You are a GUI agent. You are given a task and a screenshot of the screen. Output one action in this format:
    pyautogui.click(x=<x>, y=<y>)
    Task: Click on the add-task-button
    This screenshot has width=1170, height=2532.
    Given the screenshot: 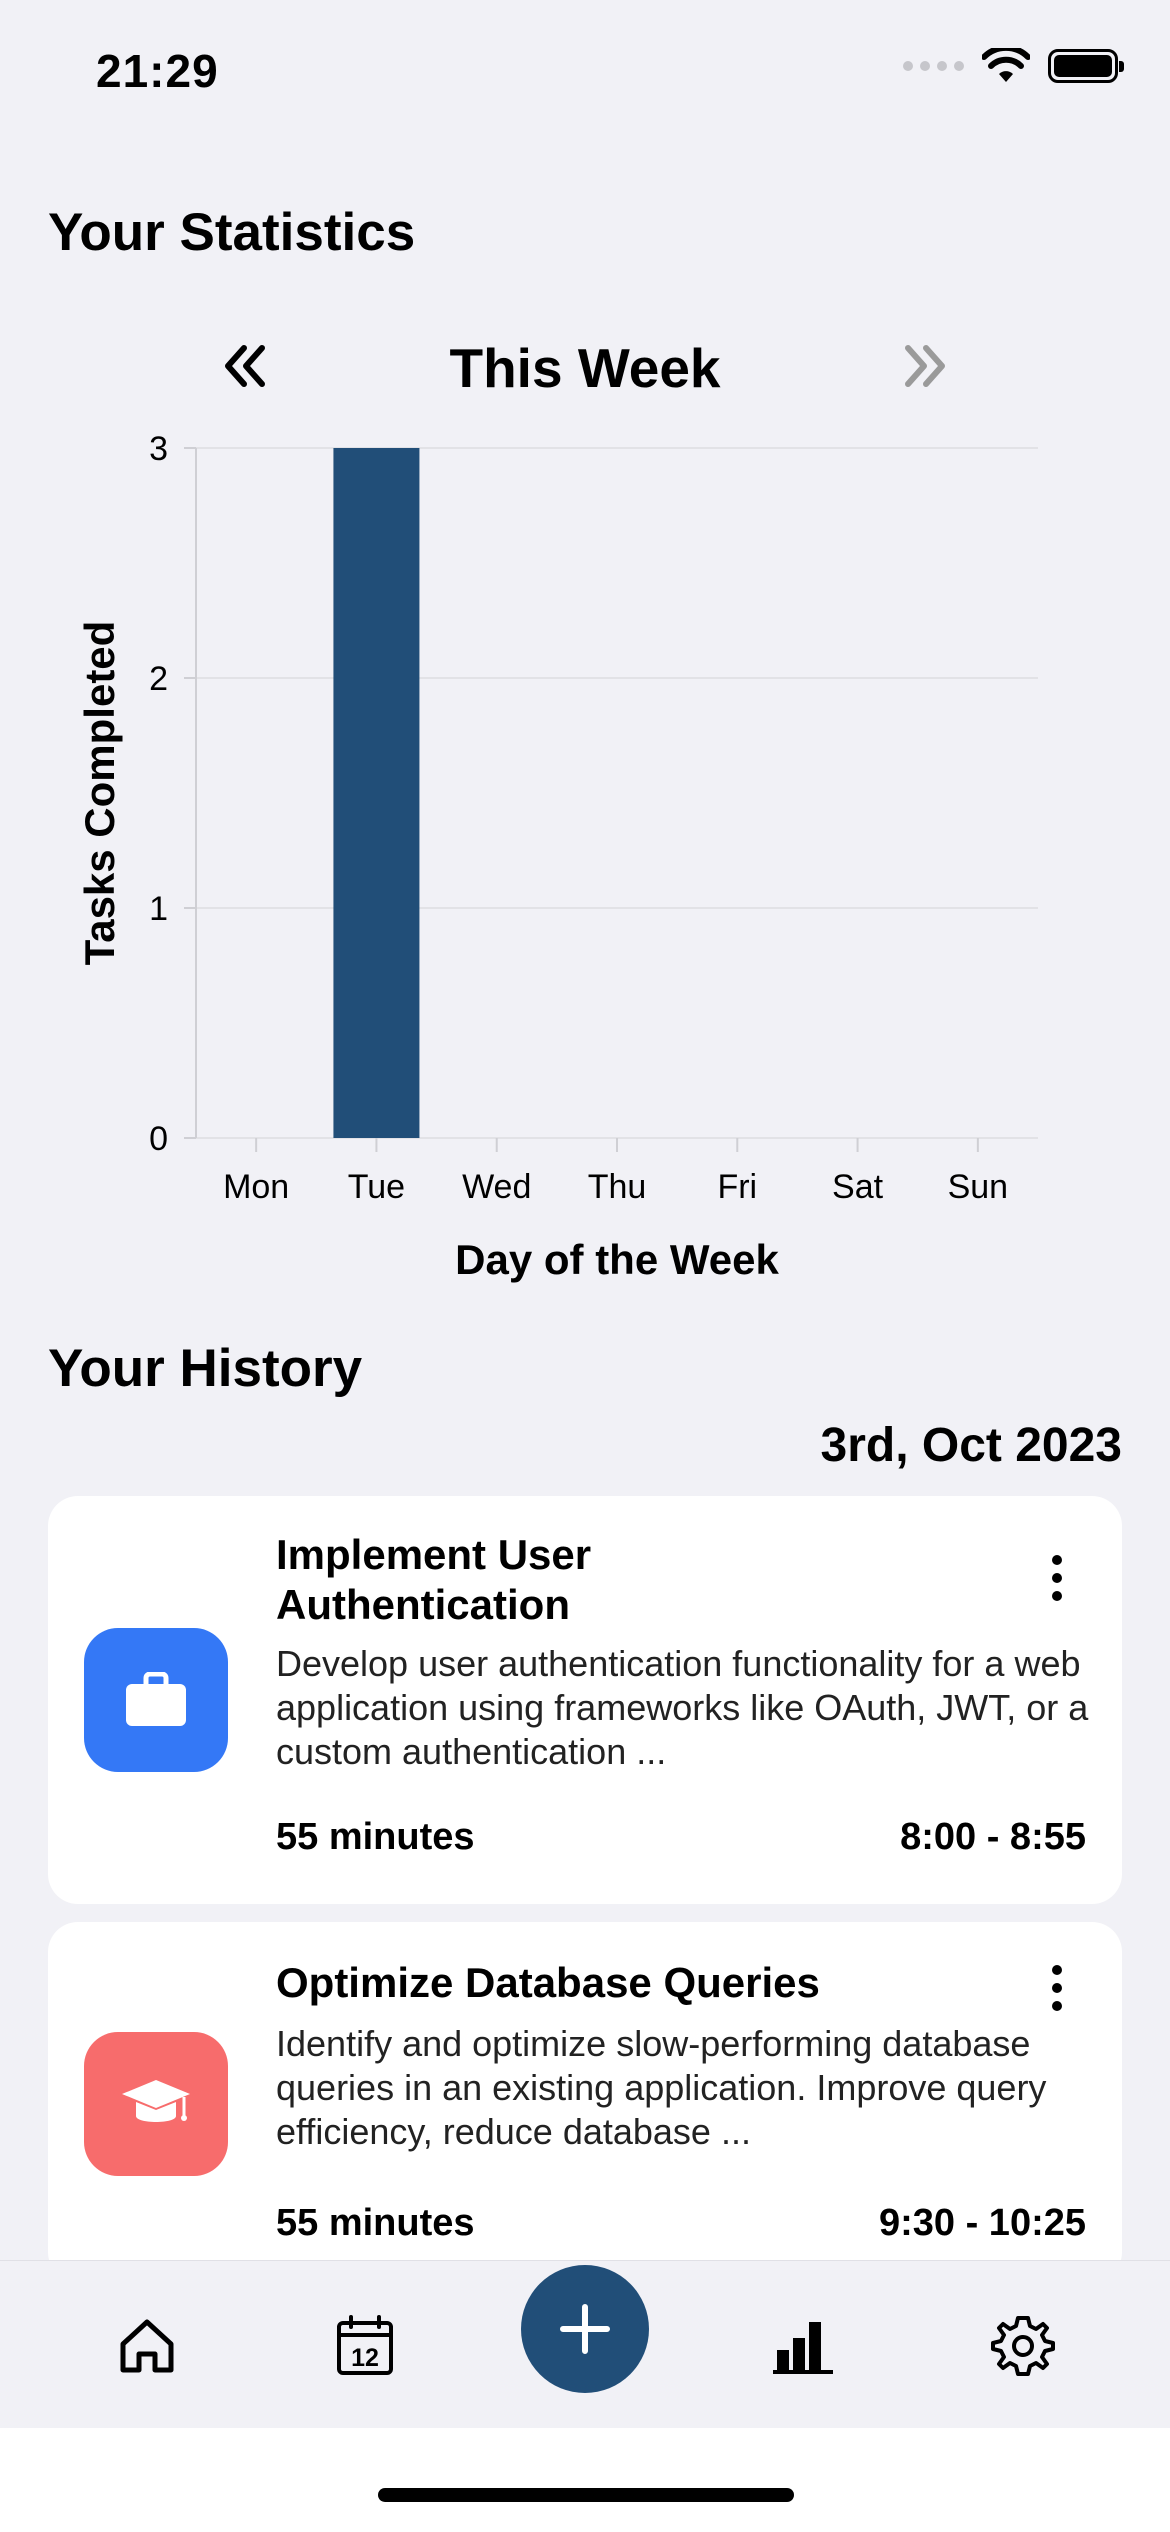 What is the action you would take?
    pyautogui.click(x=585, y=2329)
    